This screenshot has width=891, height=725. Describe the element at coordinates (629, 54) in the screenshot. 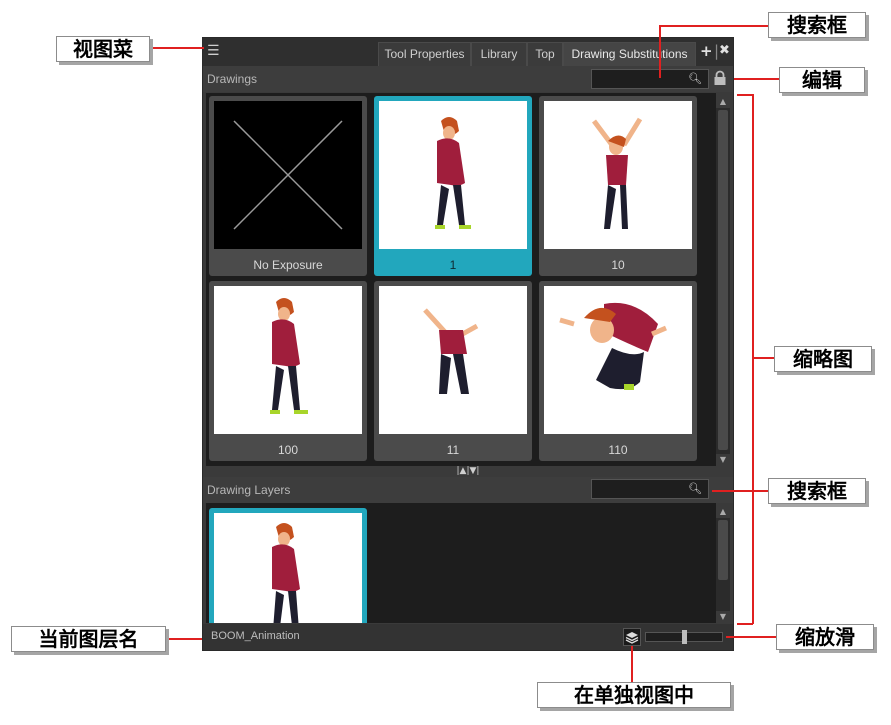

I see `tab-drawing-substitutions: Drawing Substitutions` at that location.